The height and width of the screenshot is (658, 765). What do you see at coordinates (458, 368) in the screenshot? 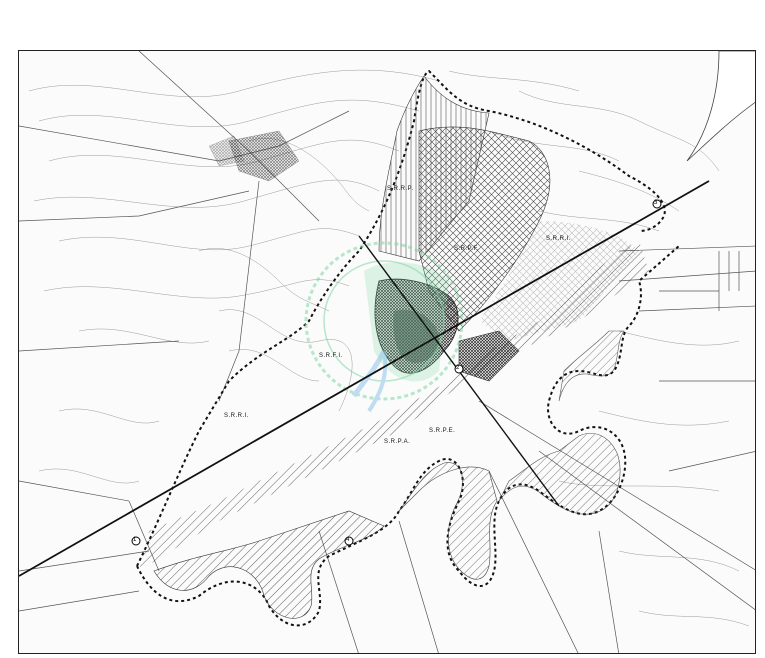
I see `node-label-2: 2` at bounding box center [458, 368].